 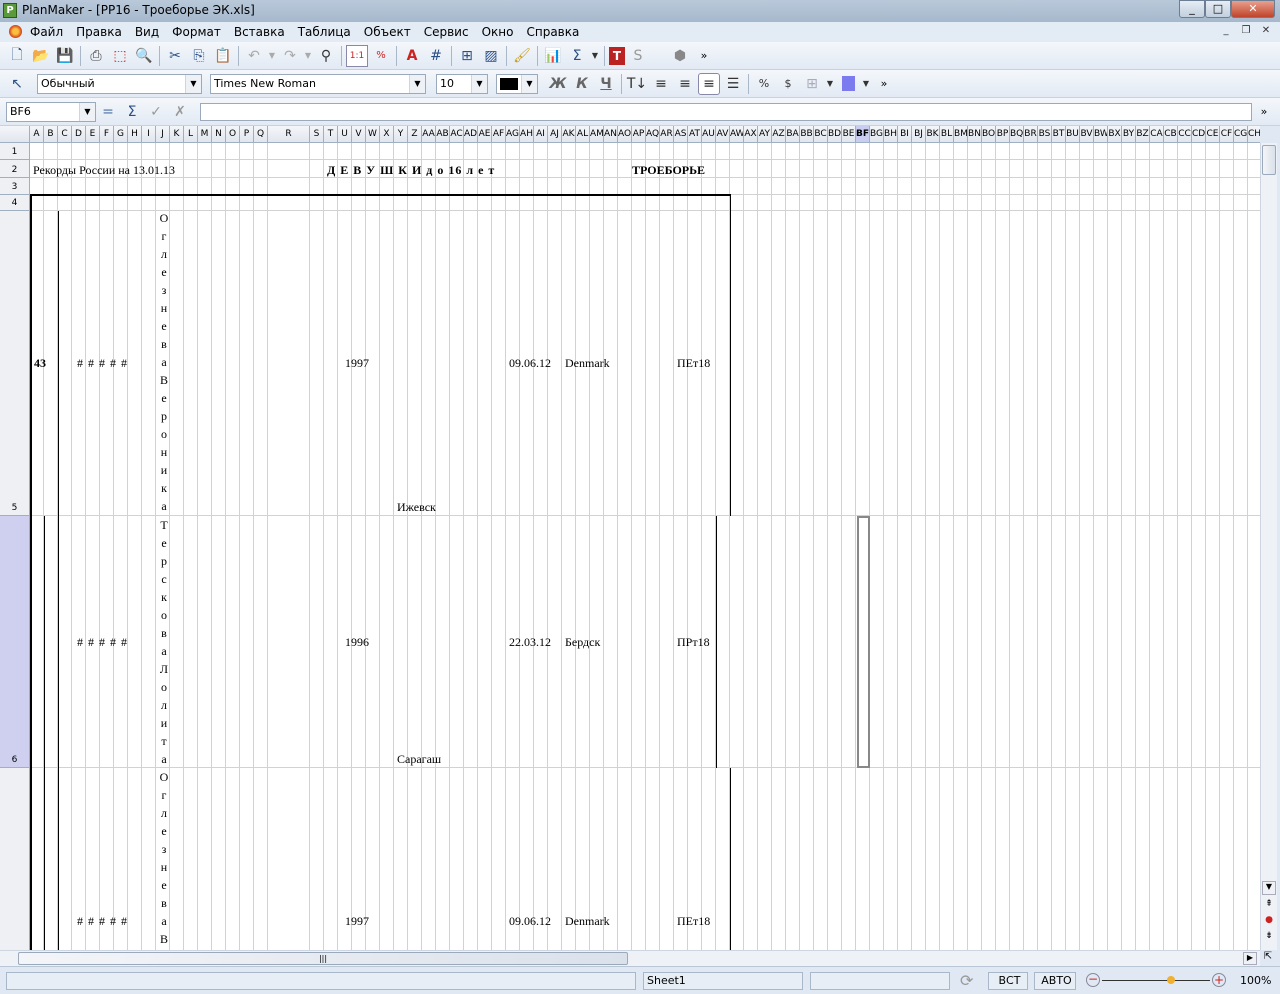 What do you see at coordinates (357, 55) in the screenshot?
I see `zoom-100-icon: 1:1` at bounding box center [357, 55].